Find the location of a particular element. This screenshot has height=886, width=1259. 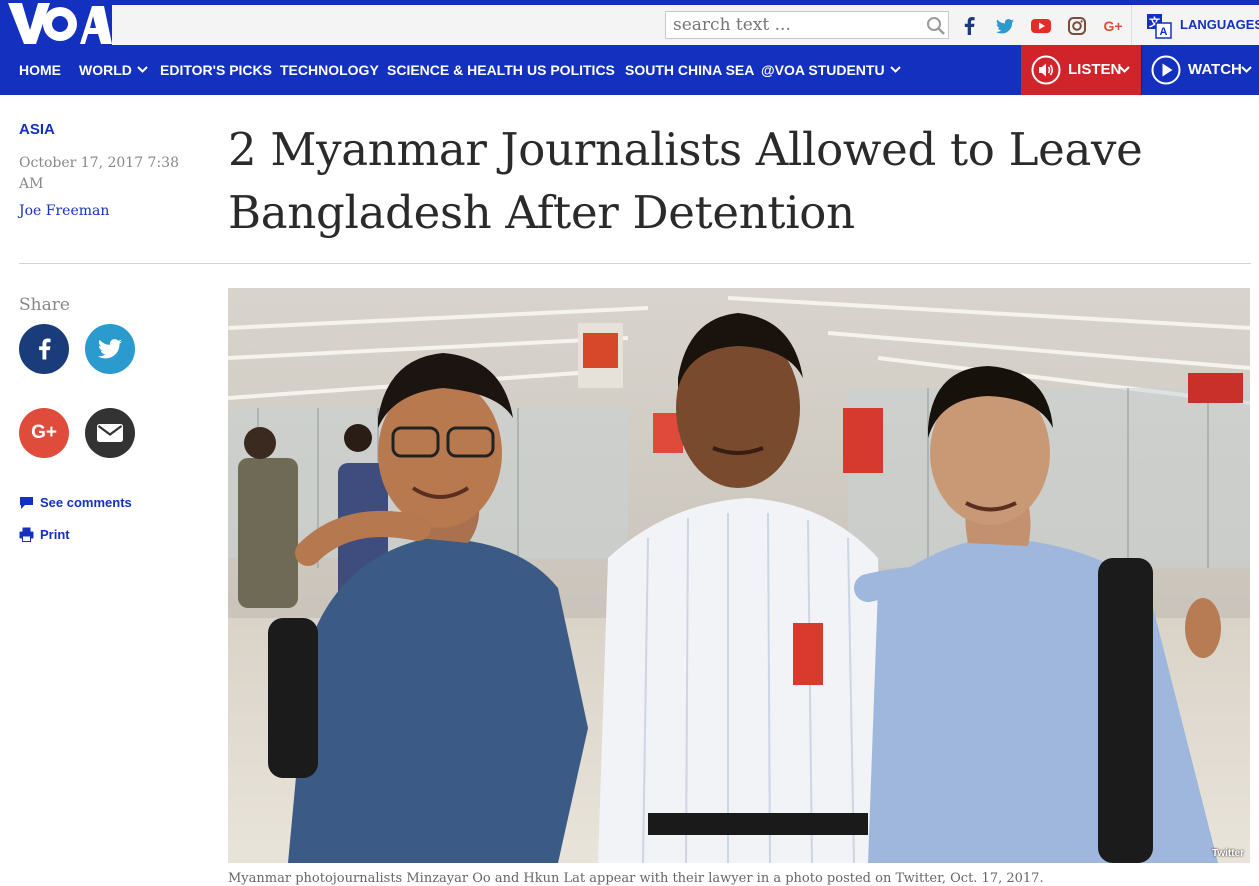

nav-item-editors-picks: EDITOR'S PICKS is located at coordinates (216, 70).